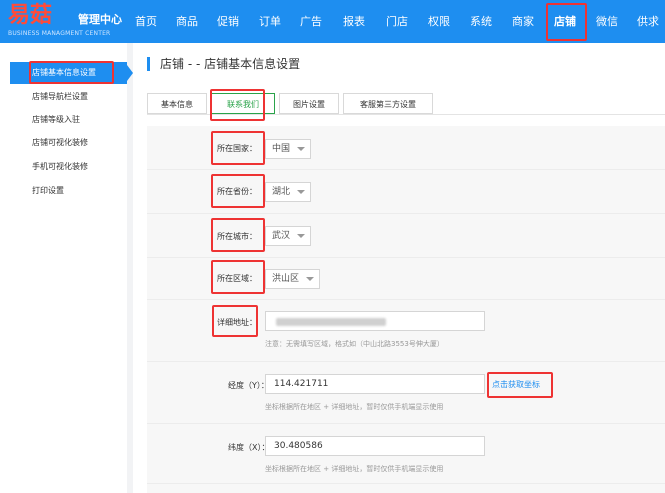  What do you see at coordinates (30, 15) in the screenshot?
I see `logo-mark: 易菇` at bounding box center [30, 15].